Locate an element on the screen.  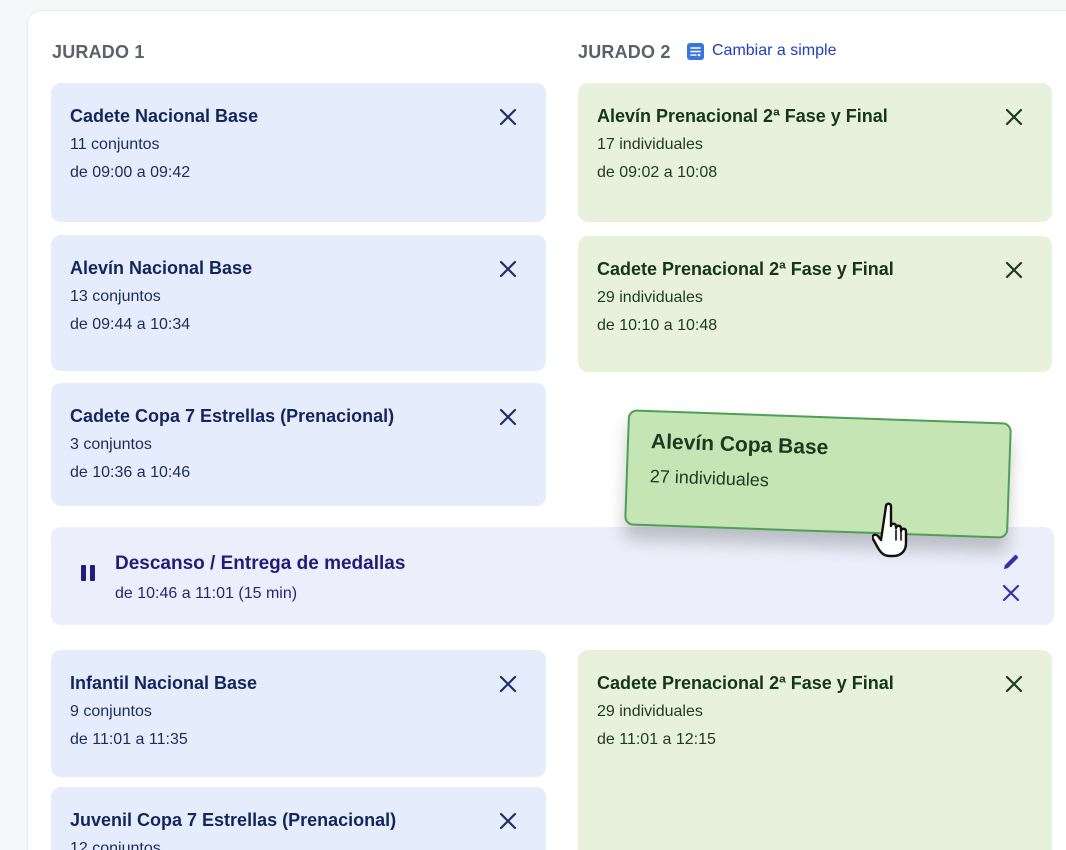
list-icon is located at coordinates (695, 51).